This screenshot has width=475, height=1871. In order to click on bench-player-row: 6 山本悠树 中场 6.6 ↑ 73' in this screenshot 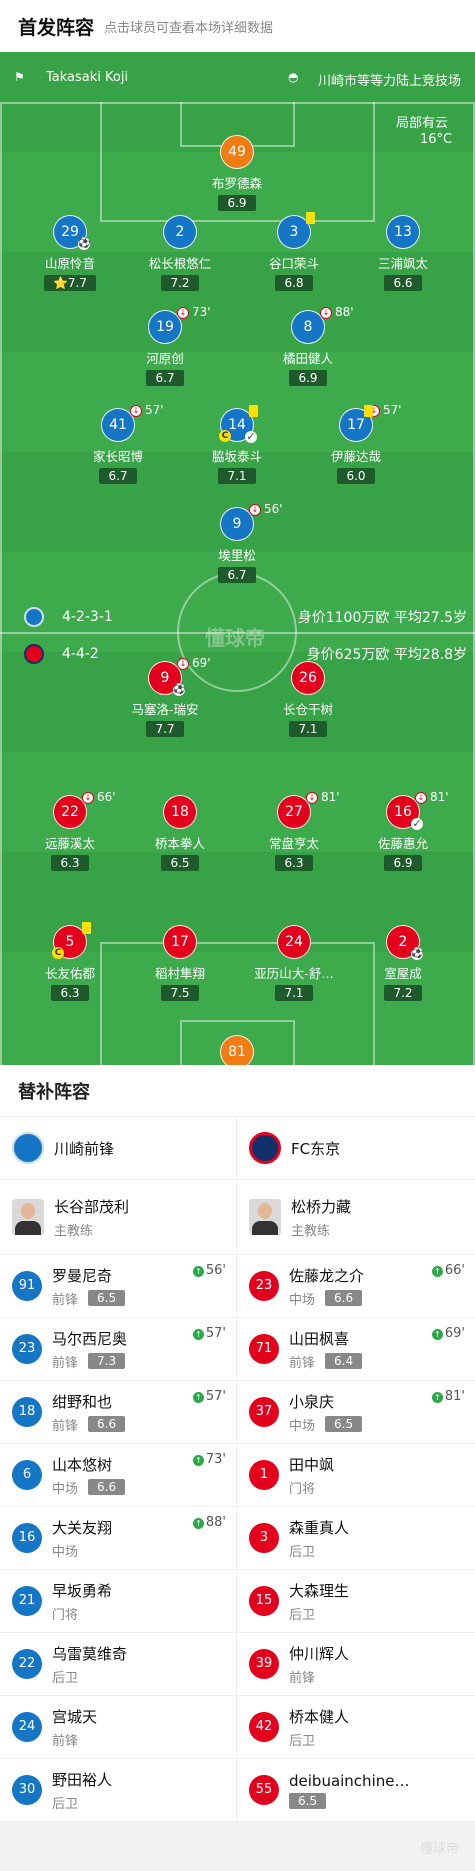, I will do `click(118, 1475)`.